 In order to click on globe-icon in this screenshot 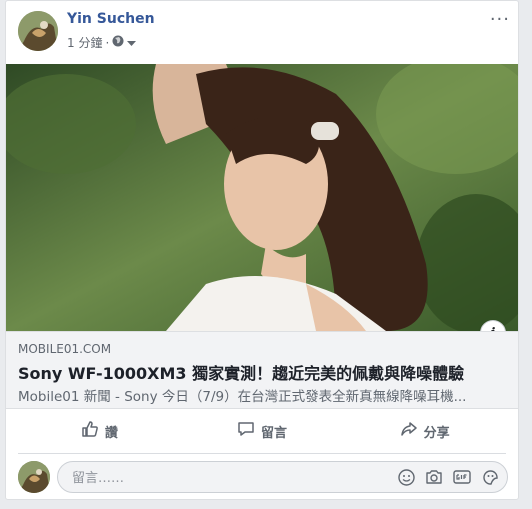, I will do `click(118, 42)`.